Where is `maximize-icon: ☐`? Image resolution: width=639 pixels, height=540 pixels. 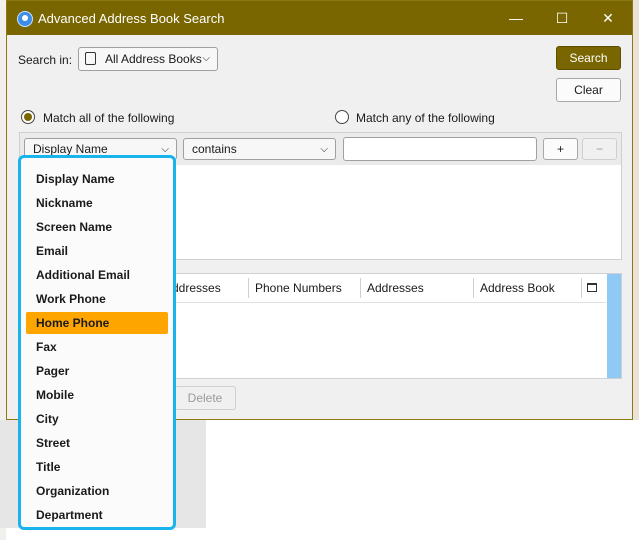
maximize-icon: ☐ is located at coordinates (562, 18).